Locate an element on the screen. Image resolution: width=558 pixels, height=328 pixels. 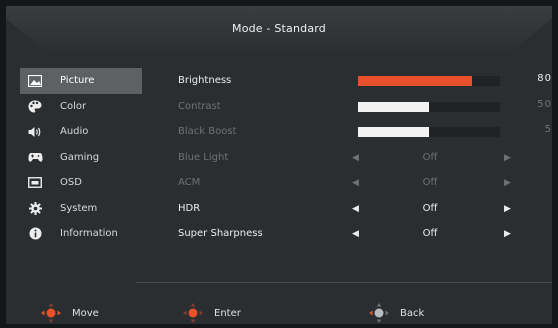
setting-label: Super Sharpness is located at coordinates (220, 233).